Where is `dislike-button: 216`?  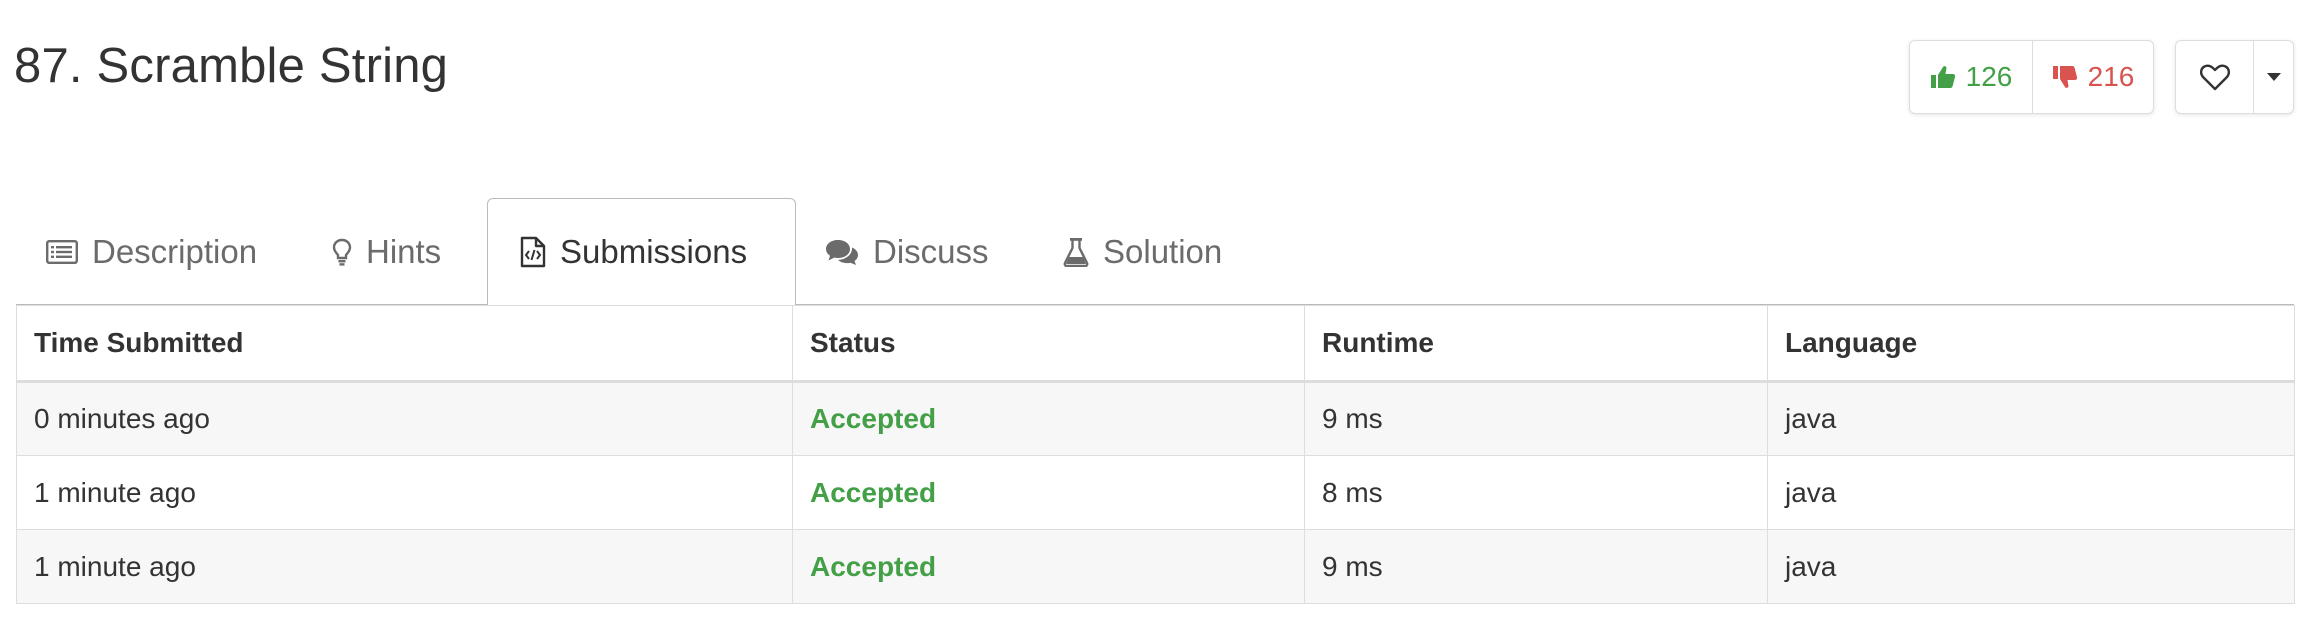 dislike-button: 216 is located at coordinates (2093, 77).